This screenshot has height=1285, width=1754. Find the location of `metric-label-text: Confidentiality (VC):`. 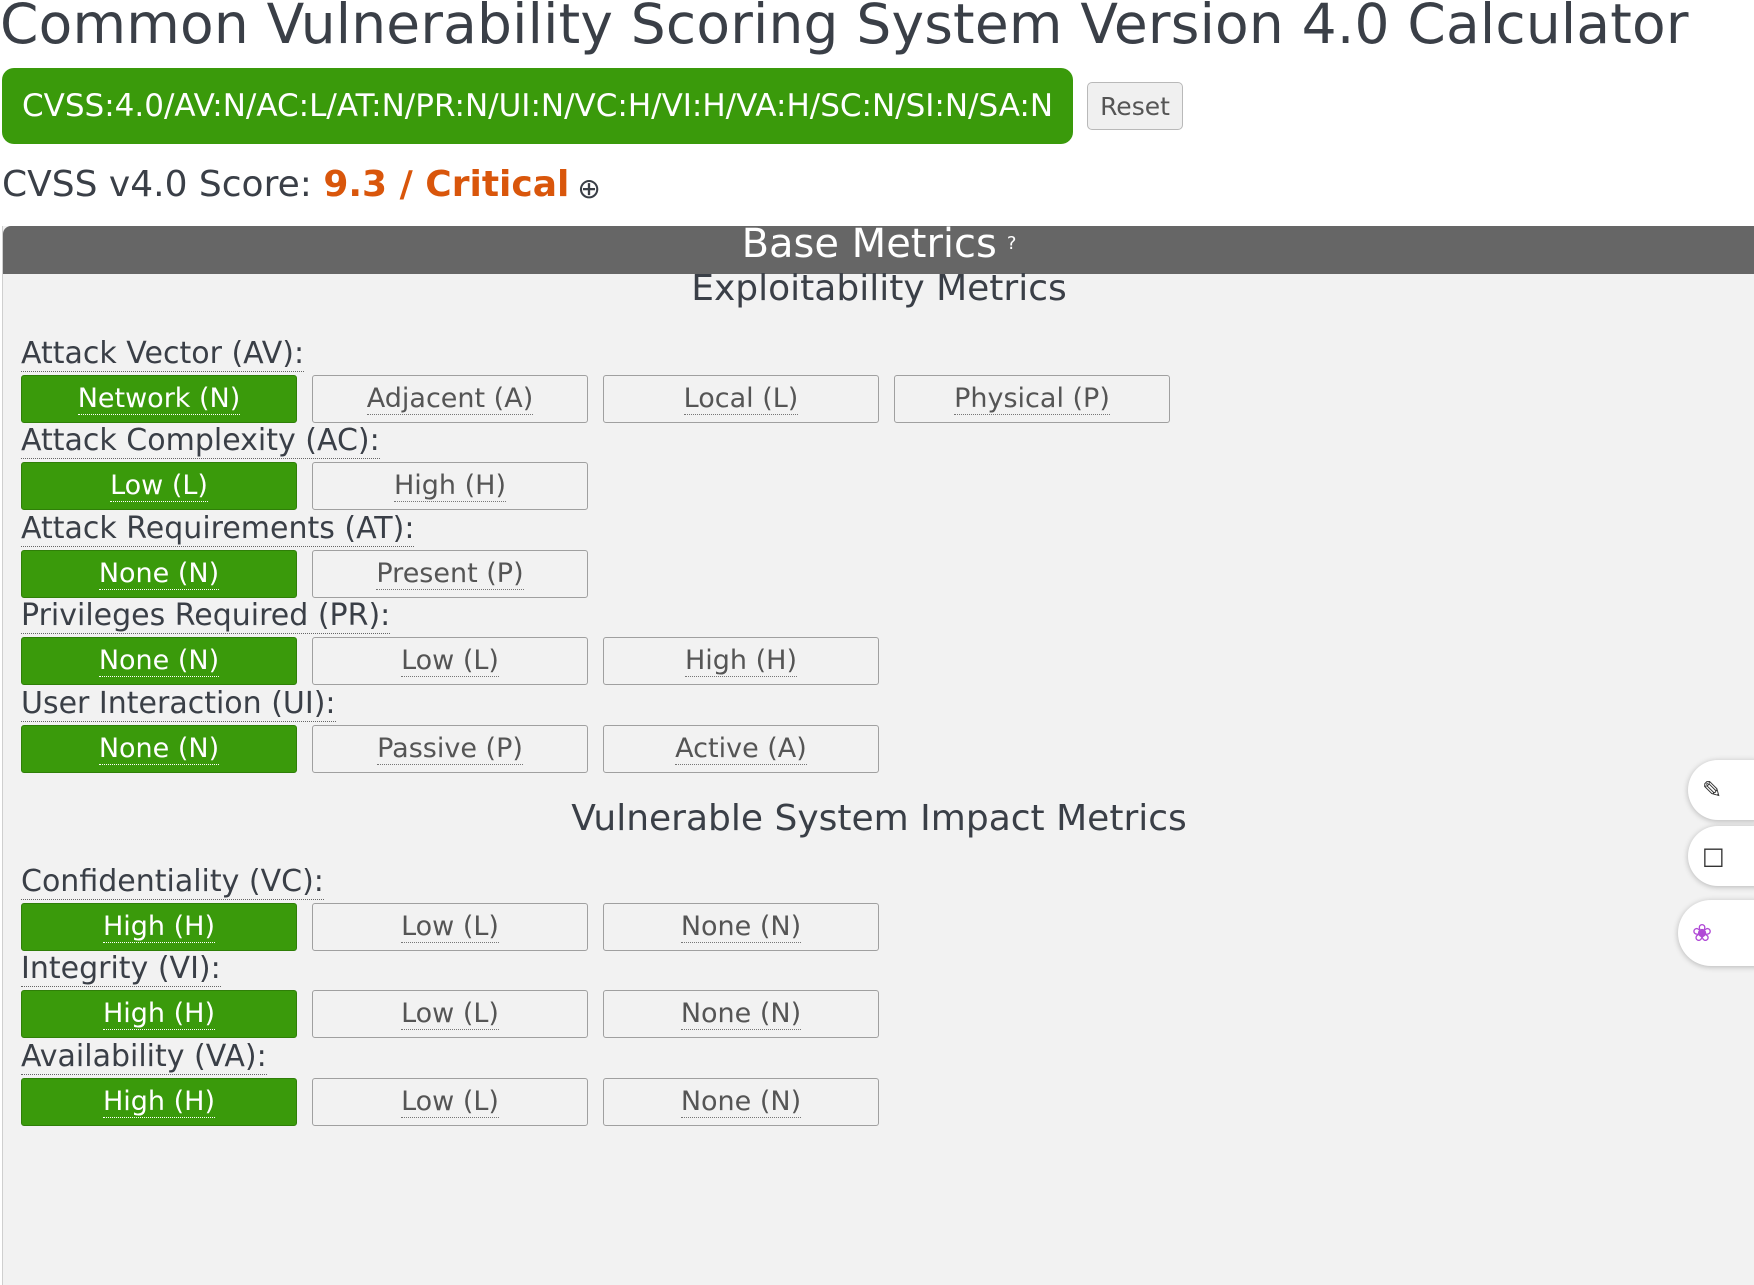

metric-label-text: Confidentiality (VC): is located at coordinates (172, 882).